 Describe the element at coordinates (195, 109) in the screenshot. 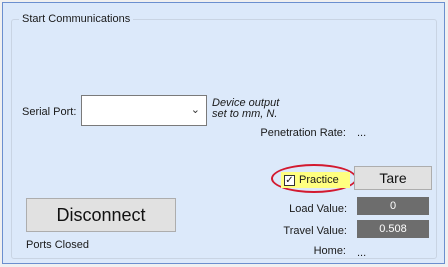

I see `chevron-down-icon: ⌄` at that location.